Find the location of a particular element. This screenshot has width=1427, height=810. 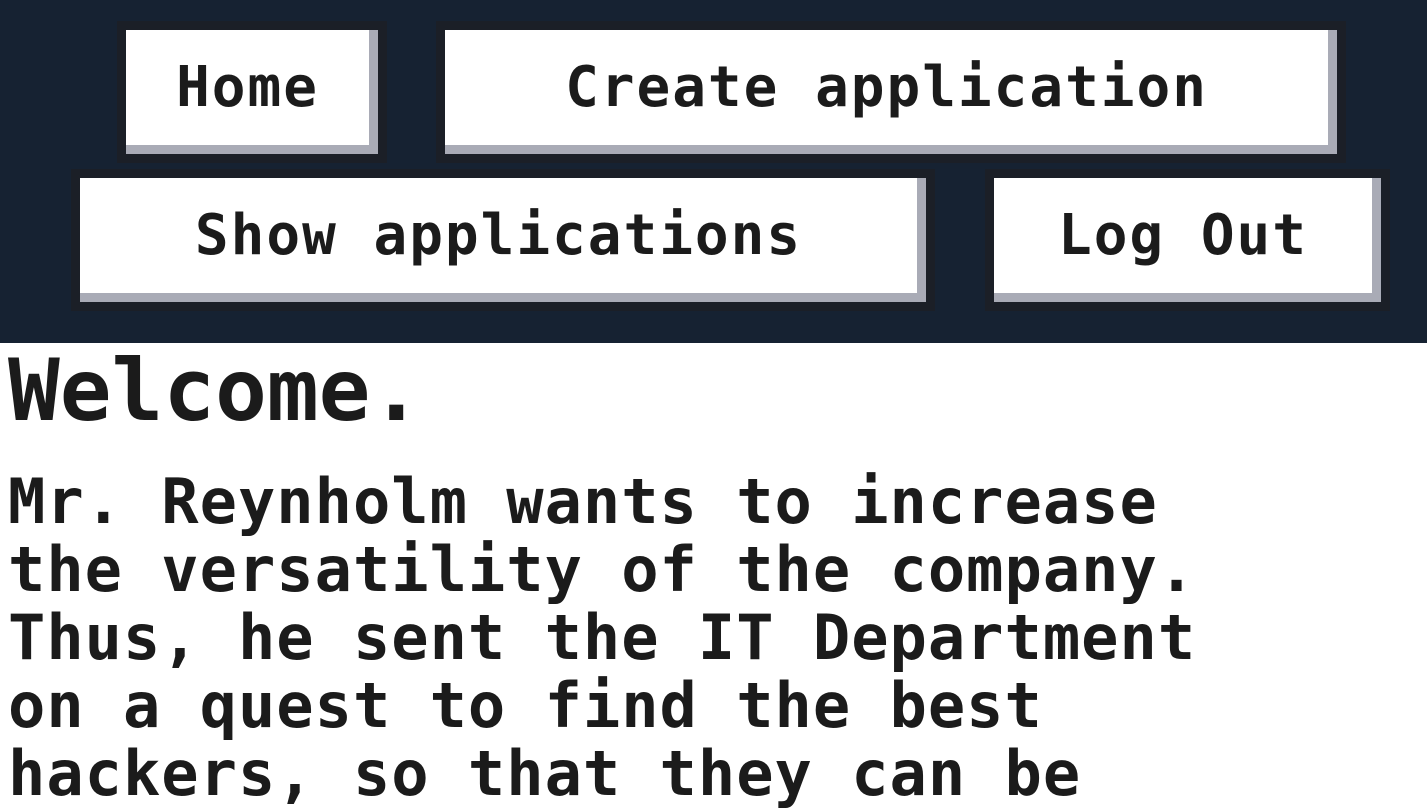

intro-line: on a quest to find the best is located at coordinates (525, 705).